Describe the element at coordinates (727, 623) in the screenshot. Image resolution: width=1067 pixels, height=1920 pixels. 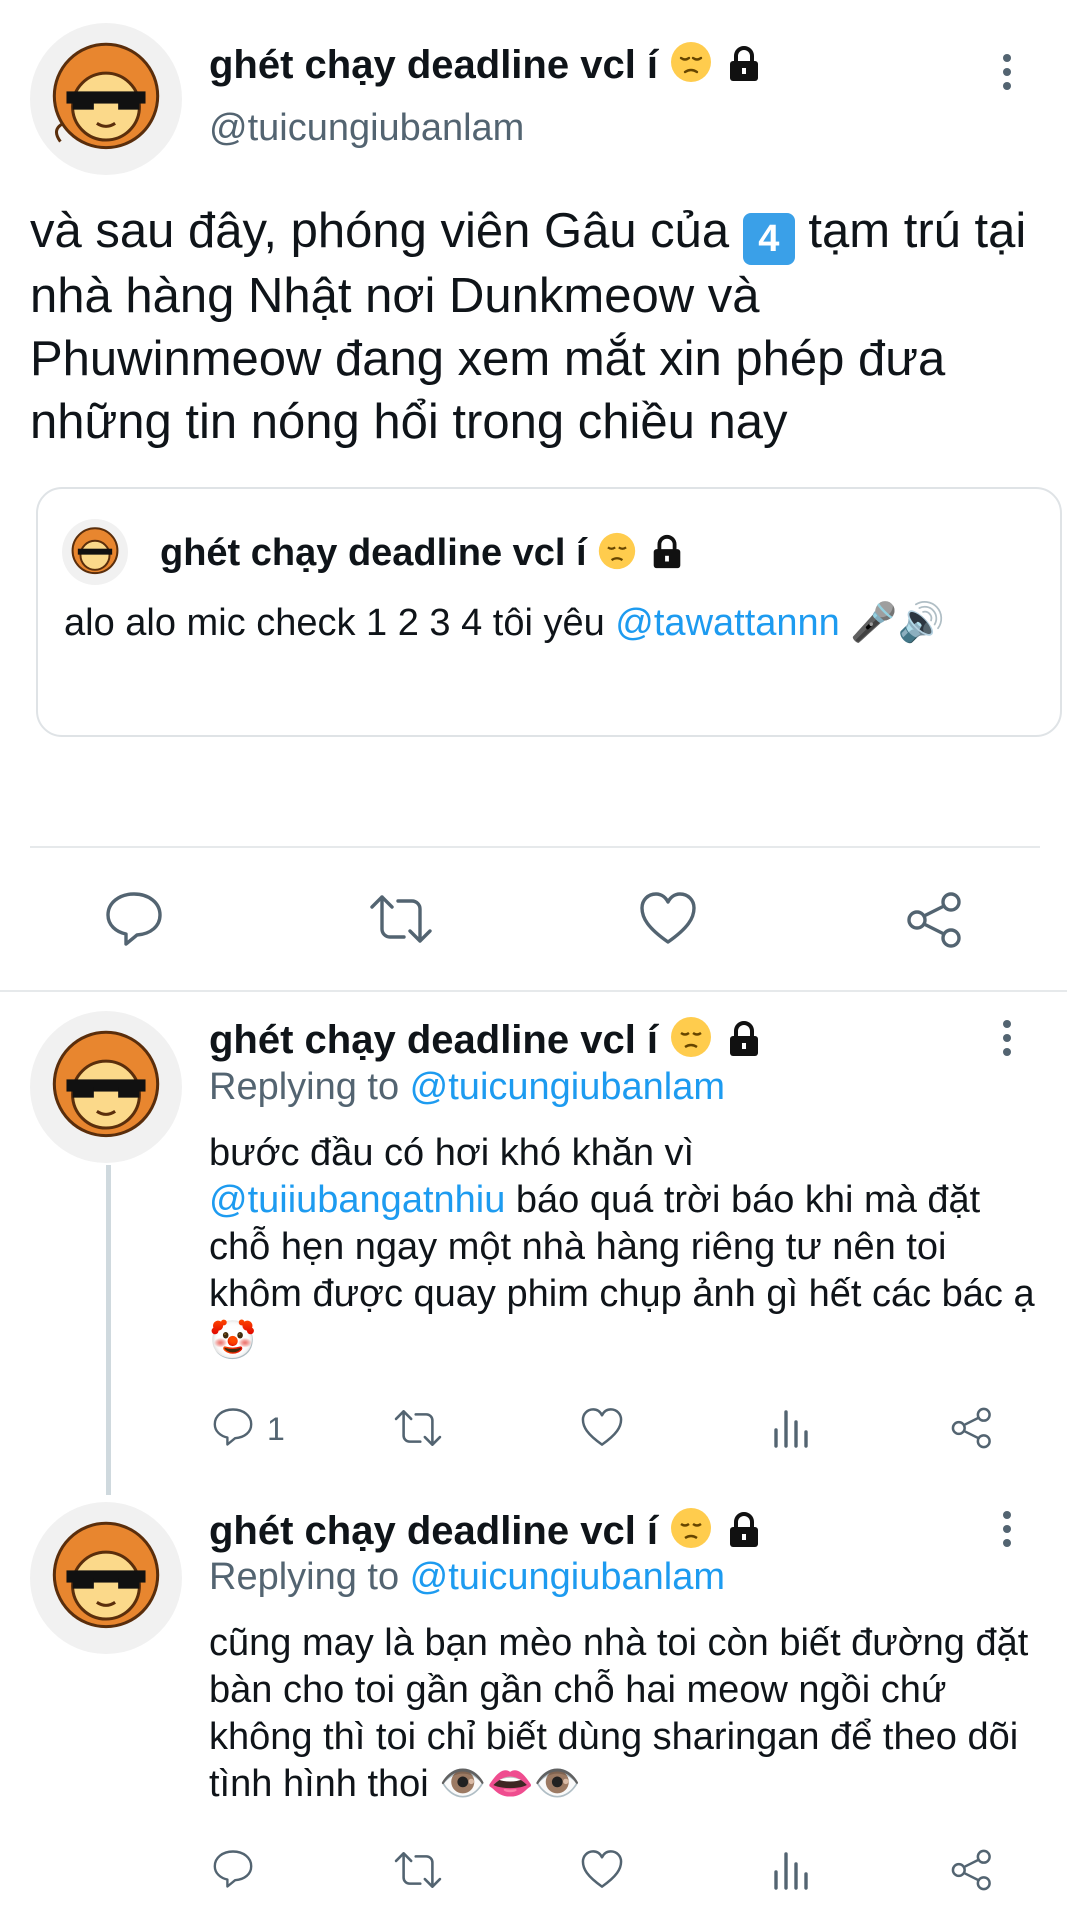
I see `mention-link: @tawattannn` at that location.